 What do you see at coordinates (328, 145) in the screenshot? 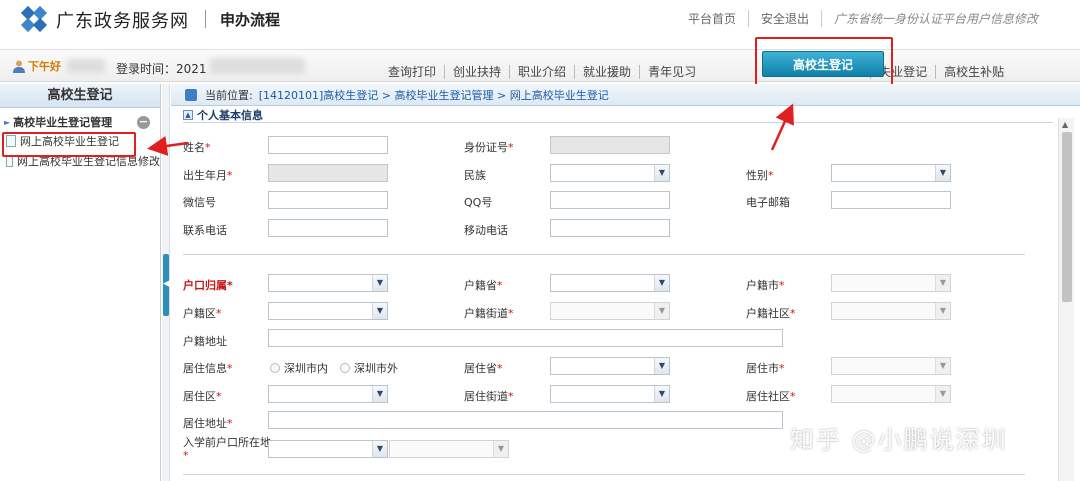
I see `name-input` at bounding box center [328, 145].